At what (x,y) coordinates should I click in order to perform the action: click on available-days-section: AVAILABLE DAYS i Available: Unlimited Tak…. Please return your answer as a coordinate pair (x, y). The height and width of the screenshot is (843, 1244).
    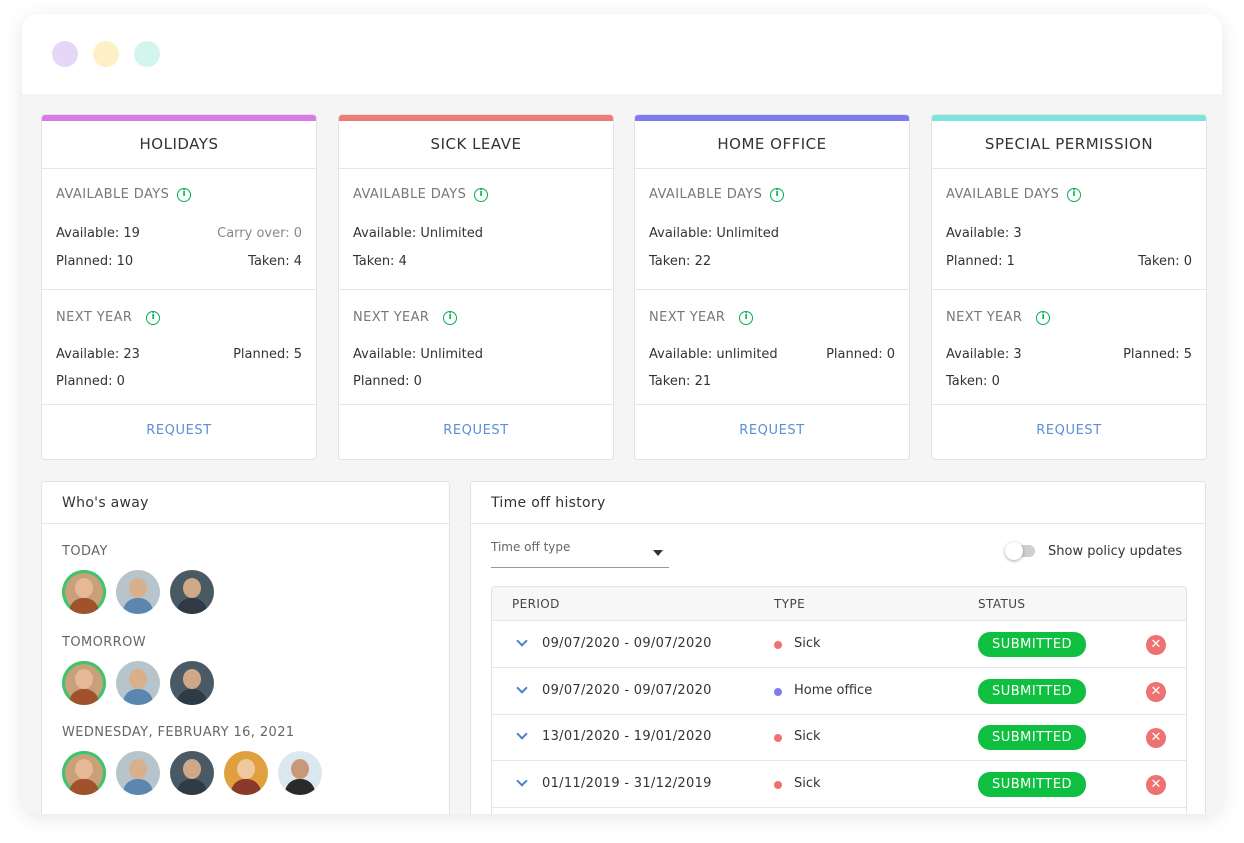
    Looking at the image, I should click on (476, 229).